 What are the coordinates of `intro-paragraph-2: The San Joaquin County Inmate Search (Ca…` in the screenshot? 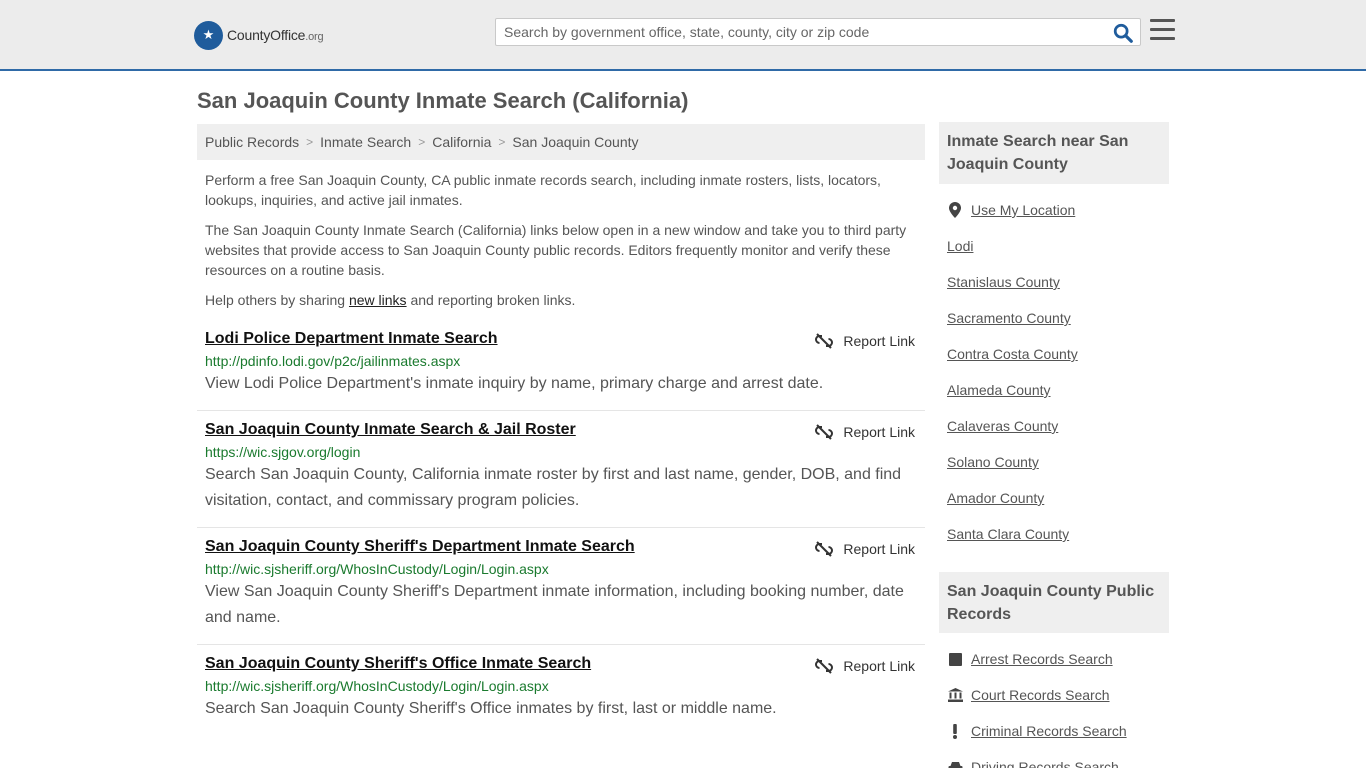 It's located at (556, 250).